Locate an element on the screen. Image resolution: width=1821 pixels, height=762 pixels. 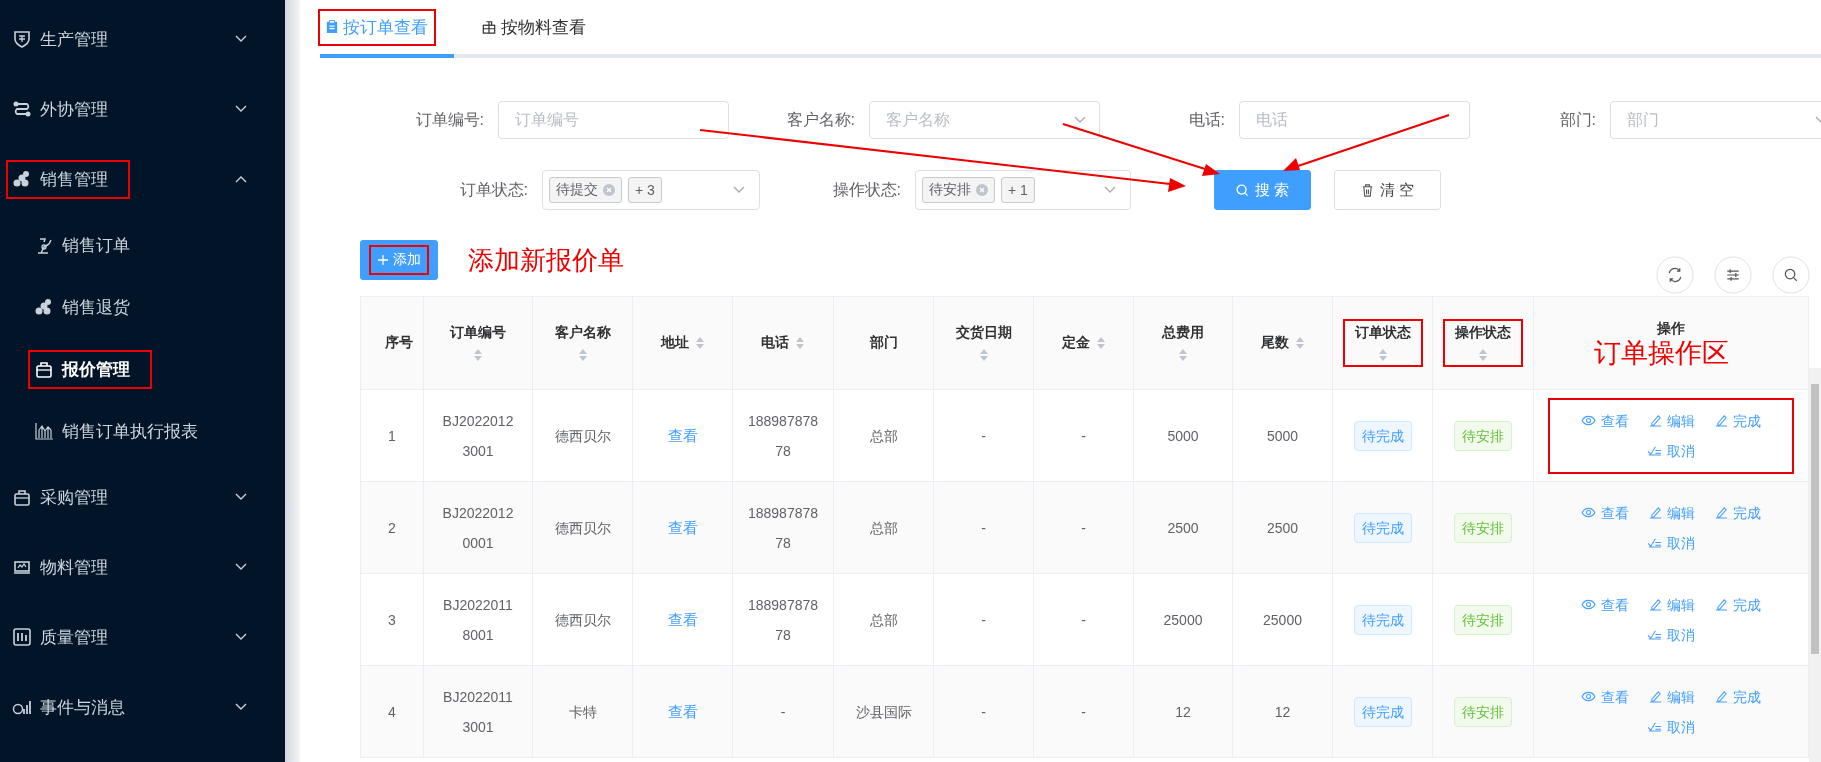
view-tab: 按物料查看 is located at coordinates (533, 29).